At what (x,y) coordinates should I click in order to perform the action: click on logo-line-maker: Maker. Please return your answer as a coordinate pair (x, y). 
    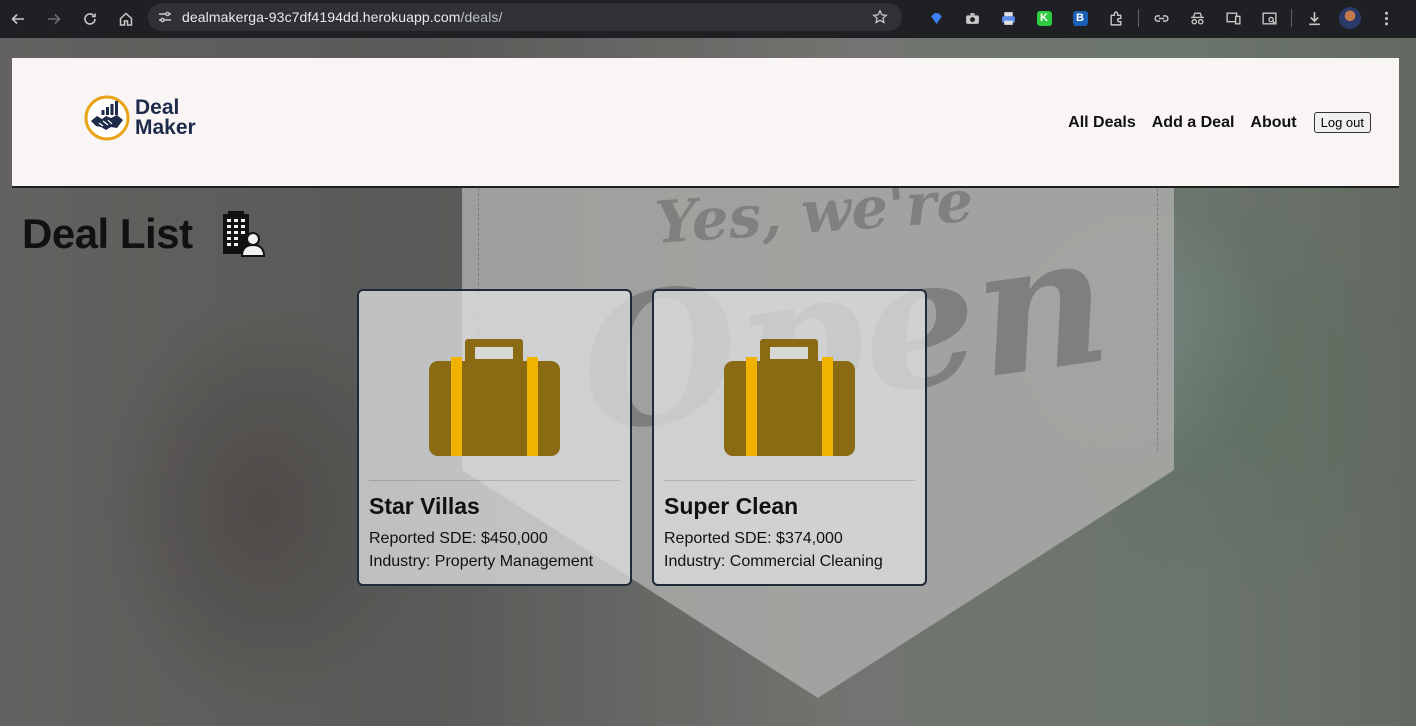
    Looking at the image, I should click on (165, 127).